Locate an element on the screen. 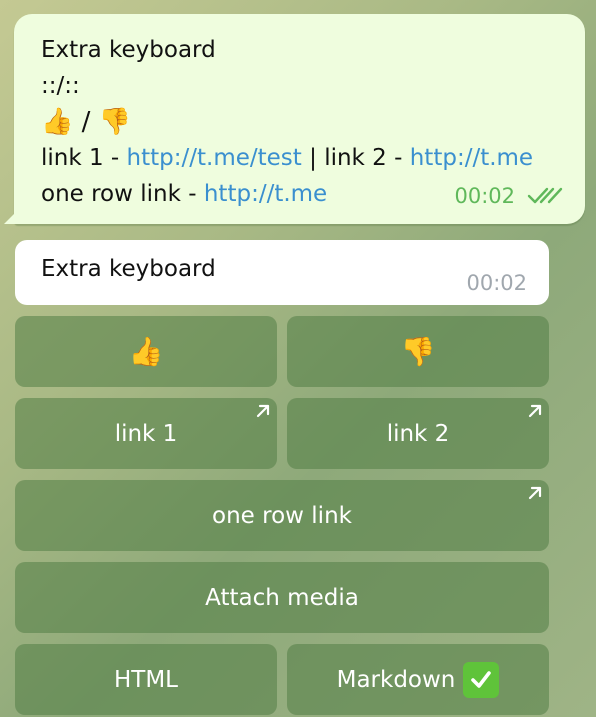 The image size is (596, 717). link-2-button: link 2 is located at coordinates (418, 433).